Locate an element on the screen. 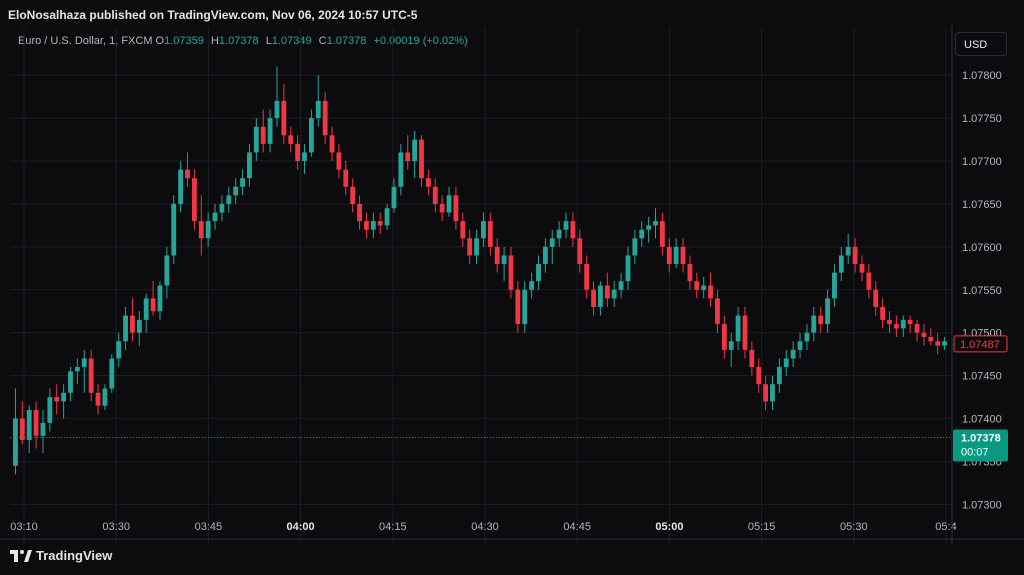  symbol-name: Euro / U.S. Dollar, 1, FXCM is located at coordinates (85, 41).